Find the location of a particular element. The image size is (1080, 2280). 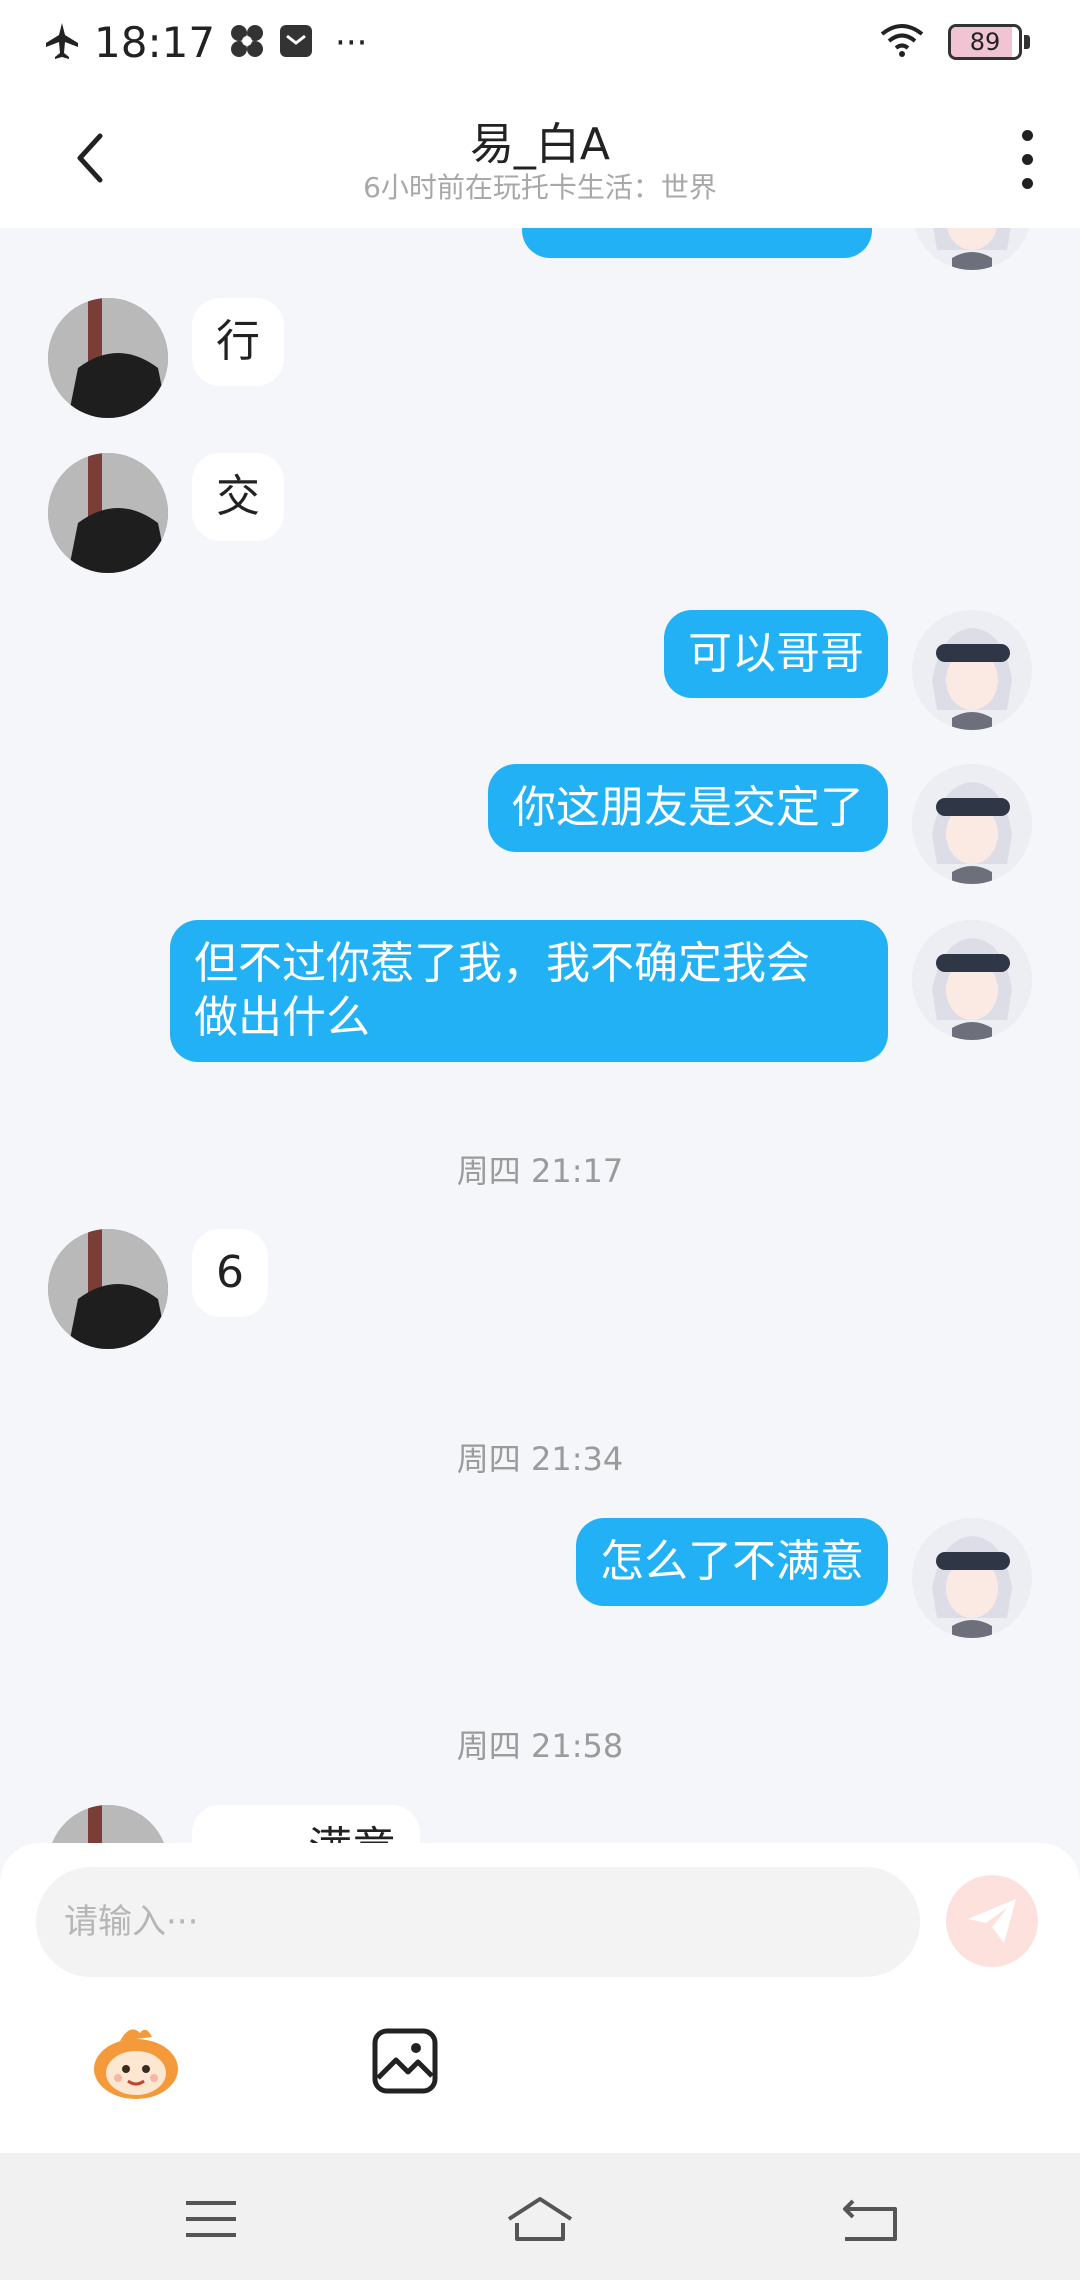

message-line: 做出什么 is located at coordinates (282, 1017).